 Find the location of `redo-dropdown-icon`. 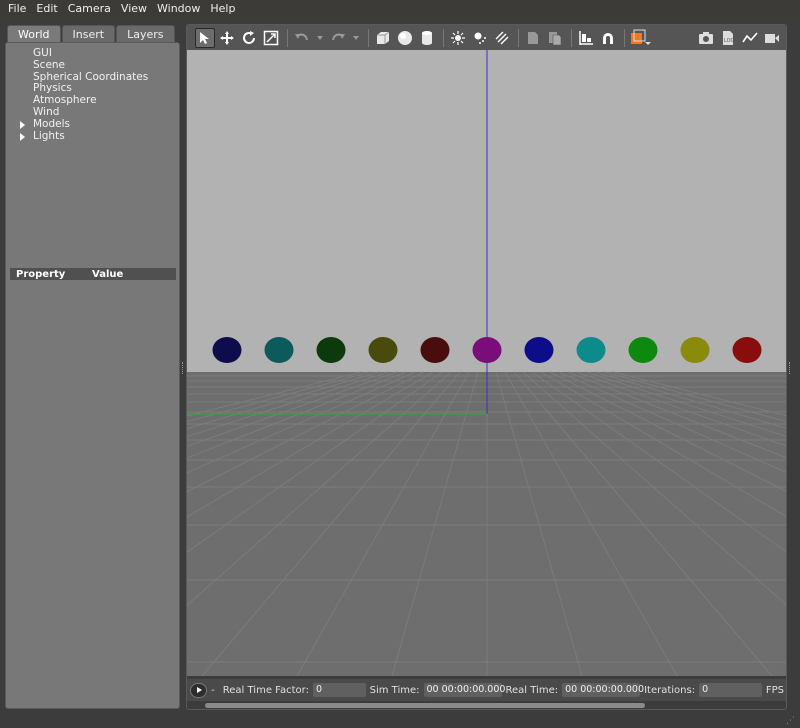

redo-dropdown-icon is located at coordinates (356, 38).